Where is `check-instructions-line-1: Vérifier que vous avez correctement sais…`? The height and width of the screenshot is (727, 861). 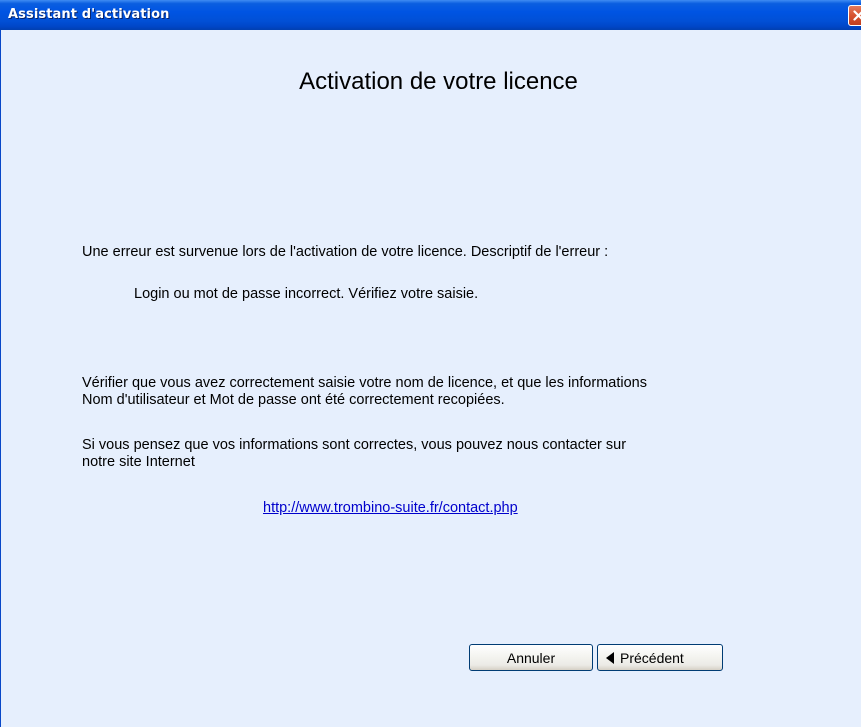 check-instructions-line-1: Vérifier que vous avez correctement sais… is located at coordinates (364, 383).